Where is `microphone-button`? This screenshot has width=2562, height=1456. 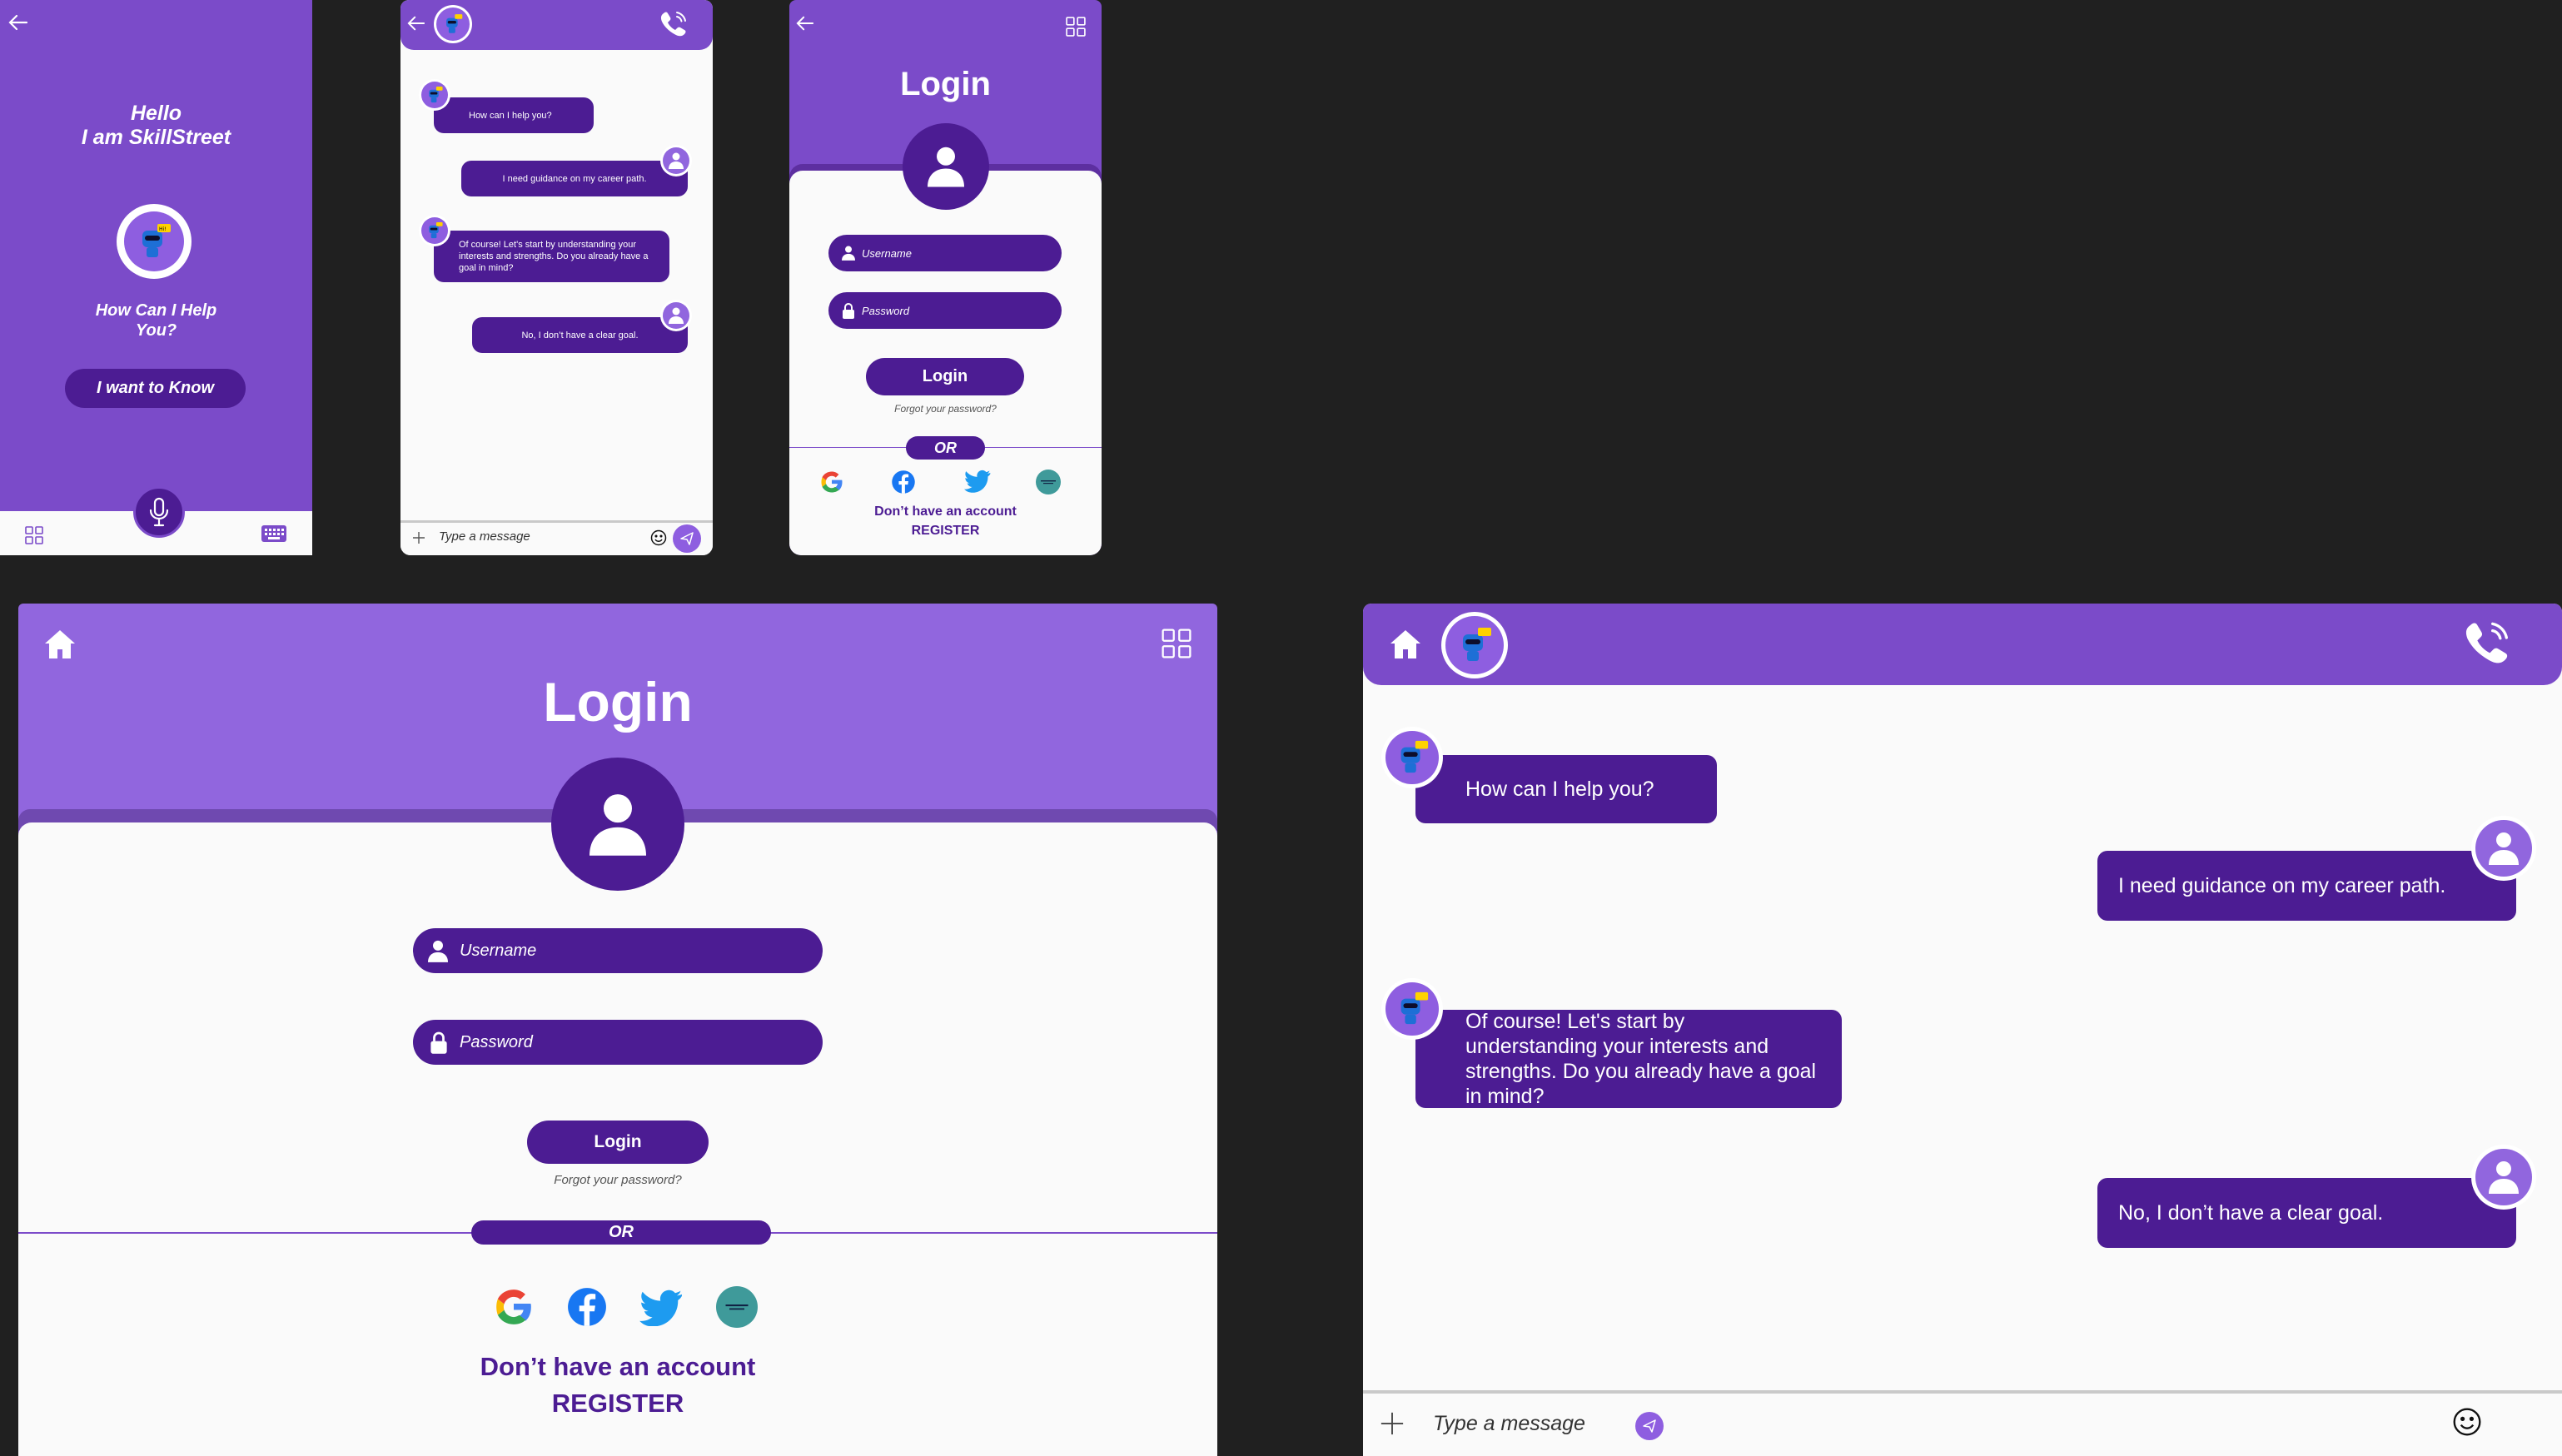 microphone-button is located at coordinates (159, 512).